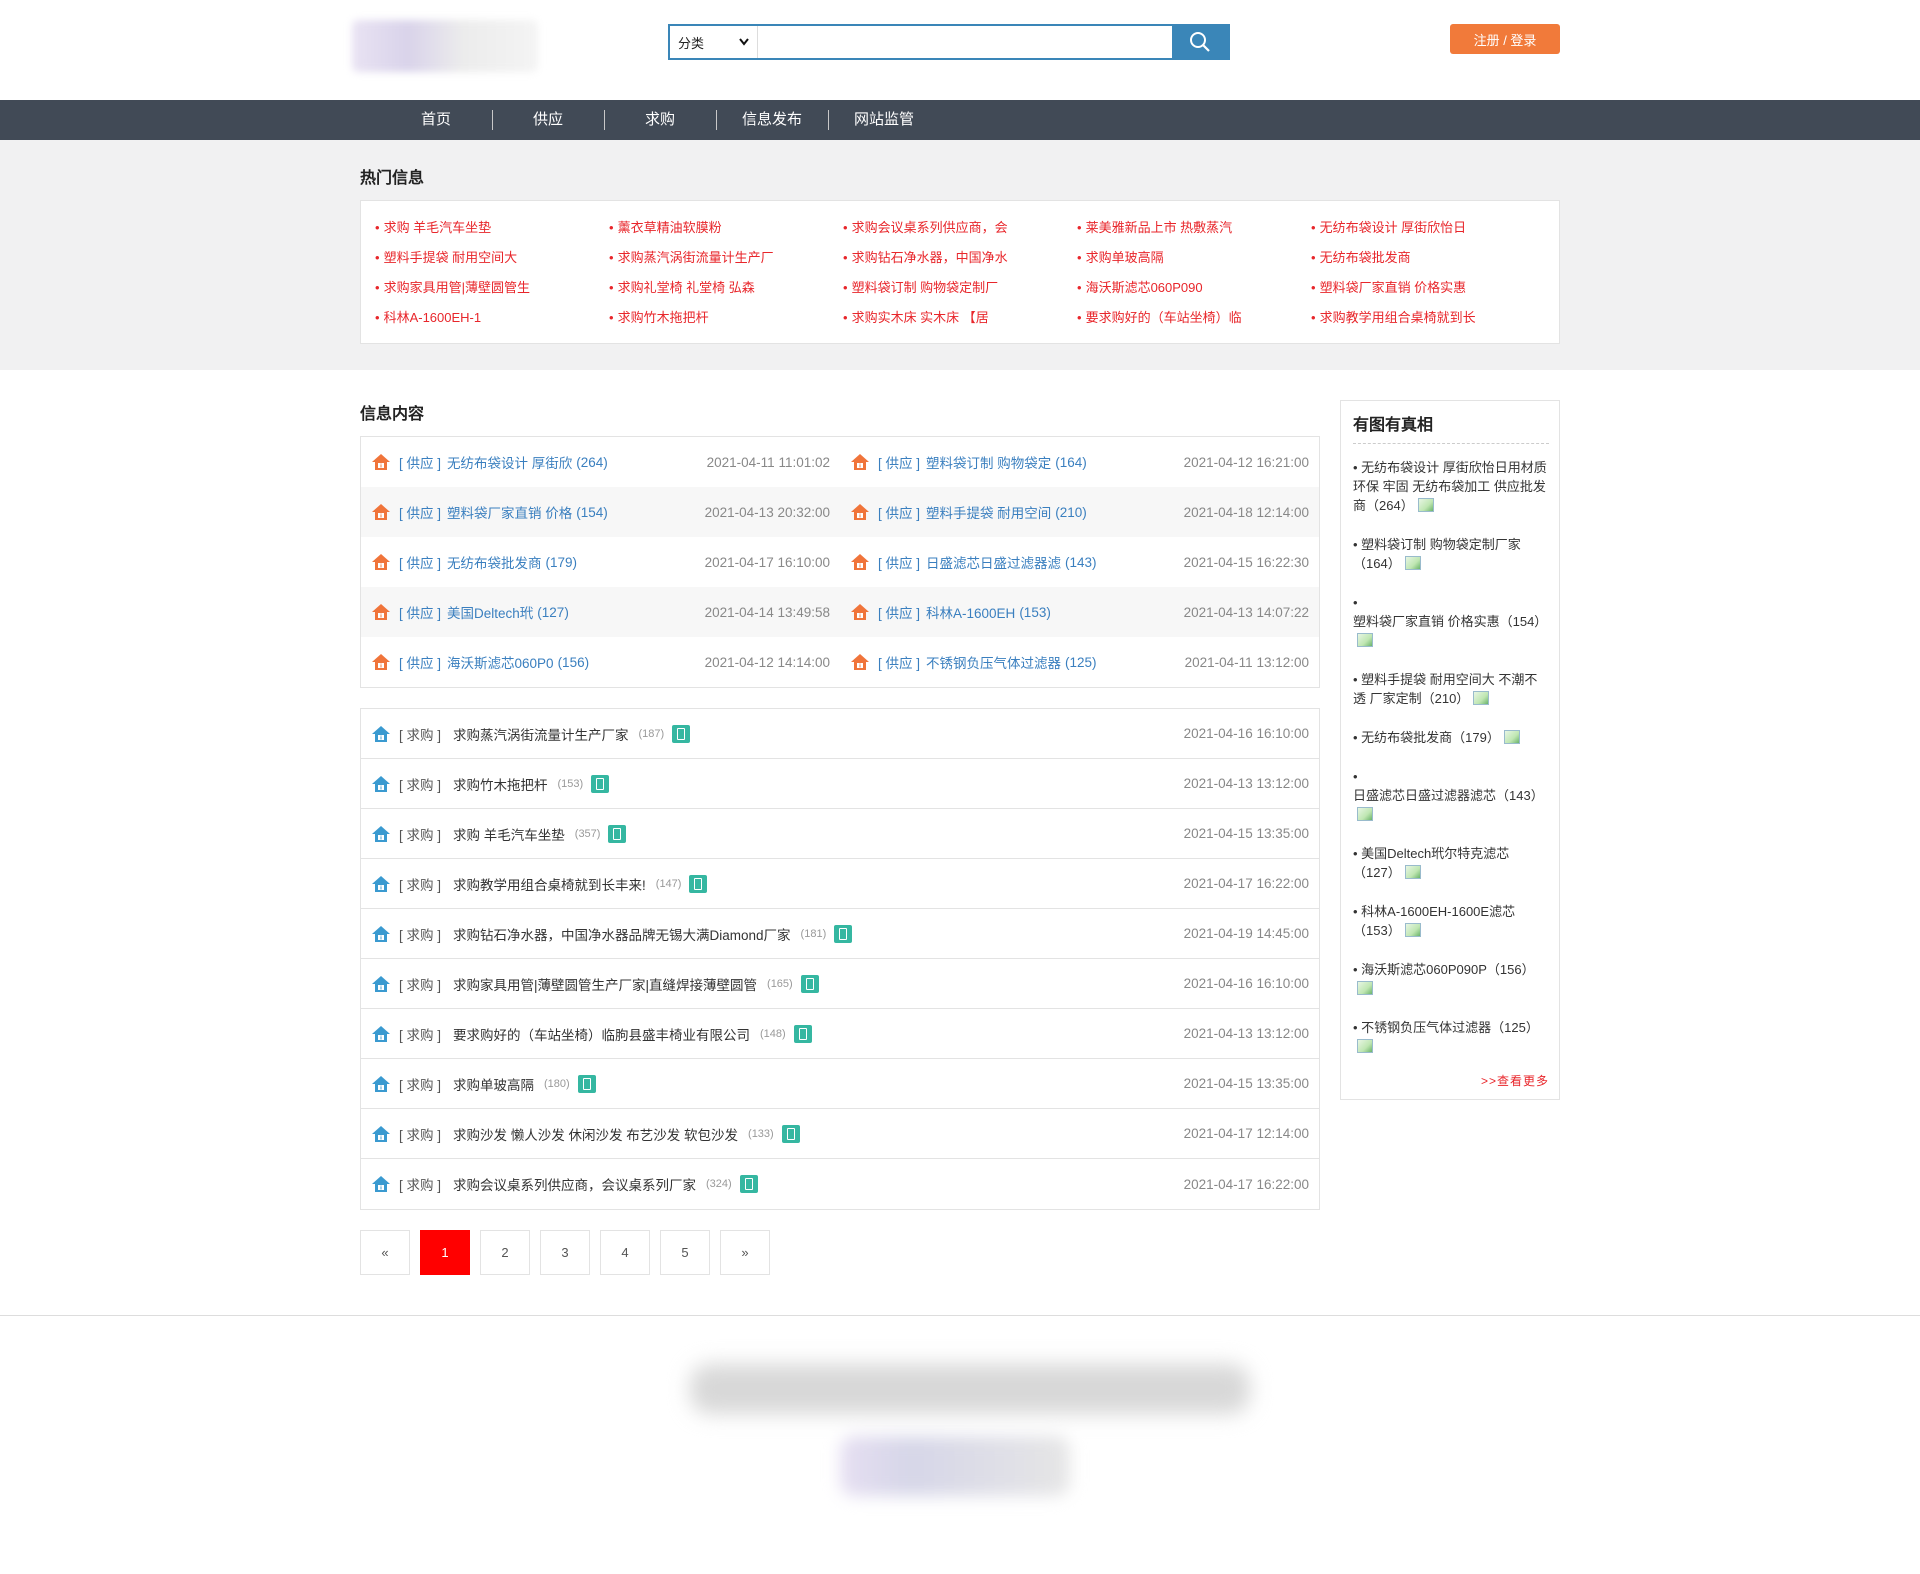 Image resolution: width=1920 pixels, height=1574 pixels. I want to click on buy-title: 求购家具用管|薄壁圆管生产厂家|直缝焊接薄壁圆管, so click(605, 984).